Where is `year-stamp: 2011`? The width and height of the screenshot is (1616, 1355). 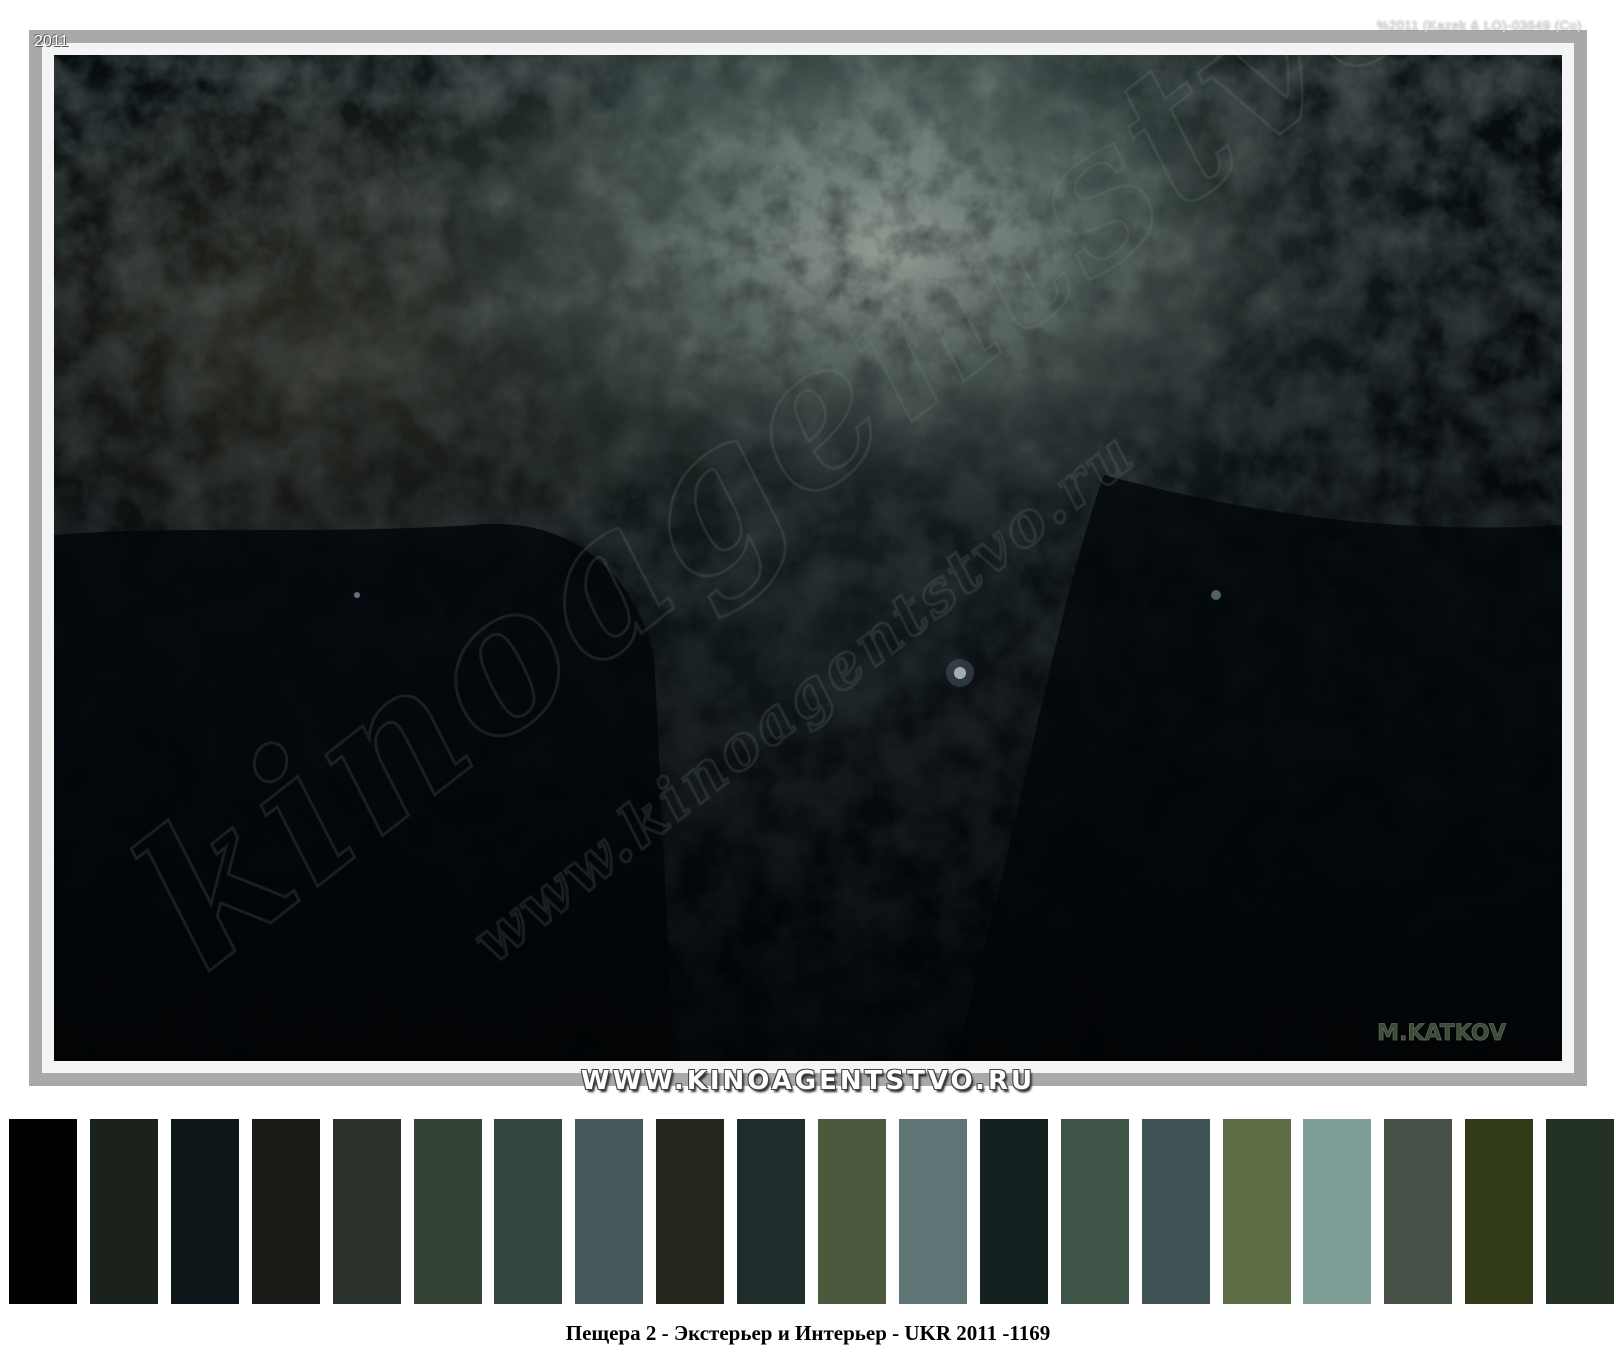 year-stamp: 2011 is located at coordinates (51, 41).